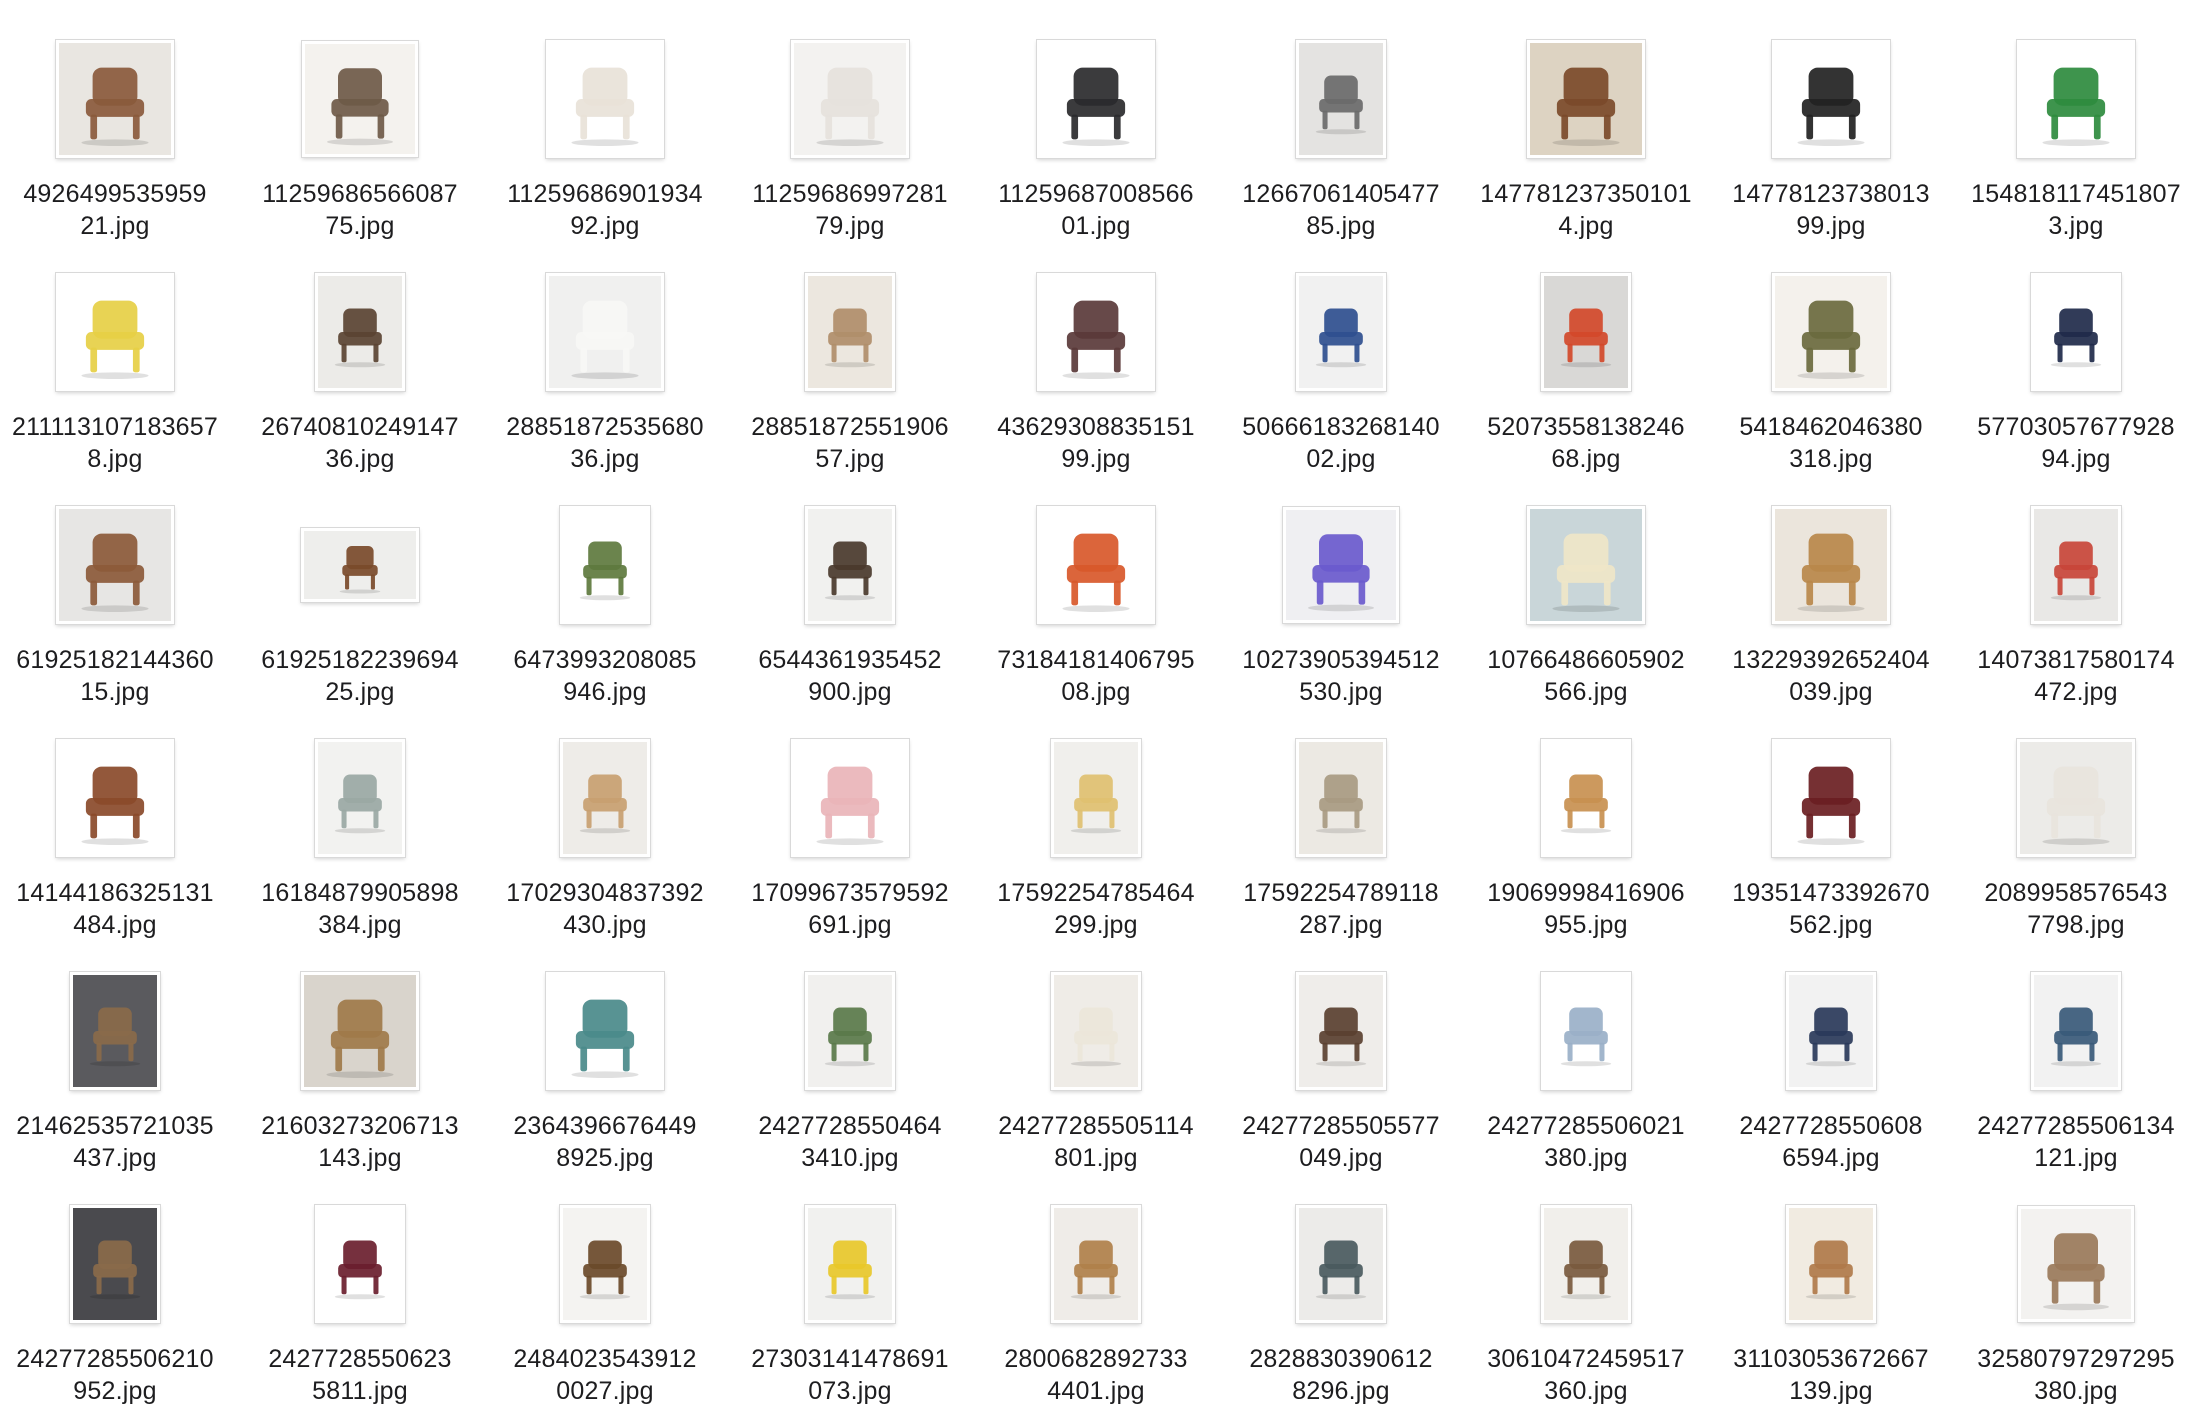 The image size is (2190, 1412). I want to click on file-item: 73184181406795 08.jpg, so click(1096, 586).